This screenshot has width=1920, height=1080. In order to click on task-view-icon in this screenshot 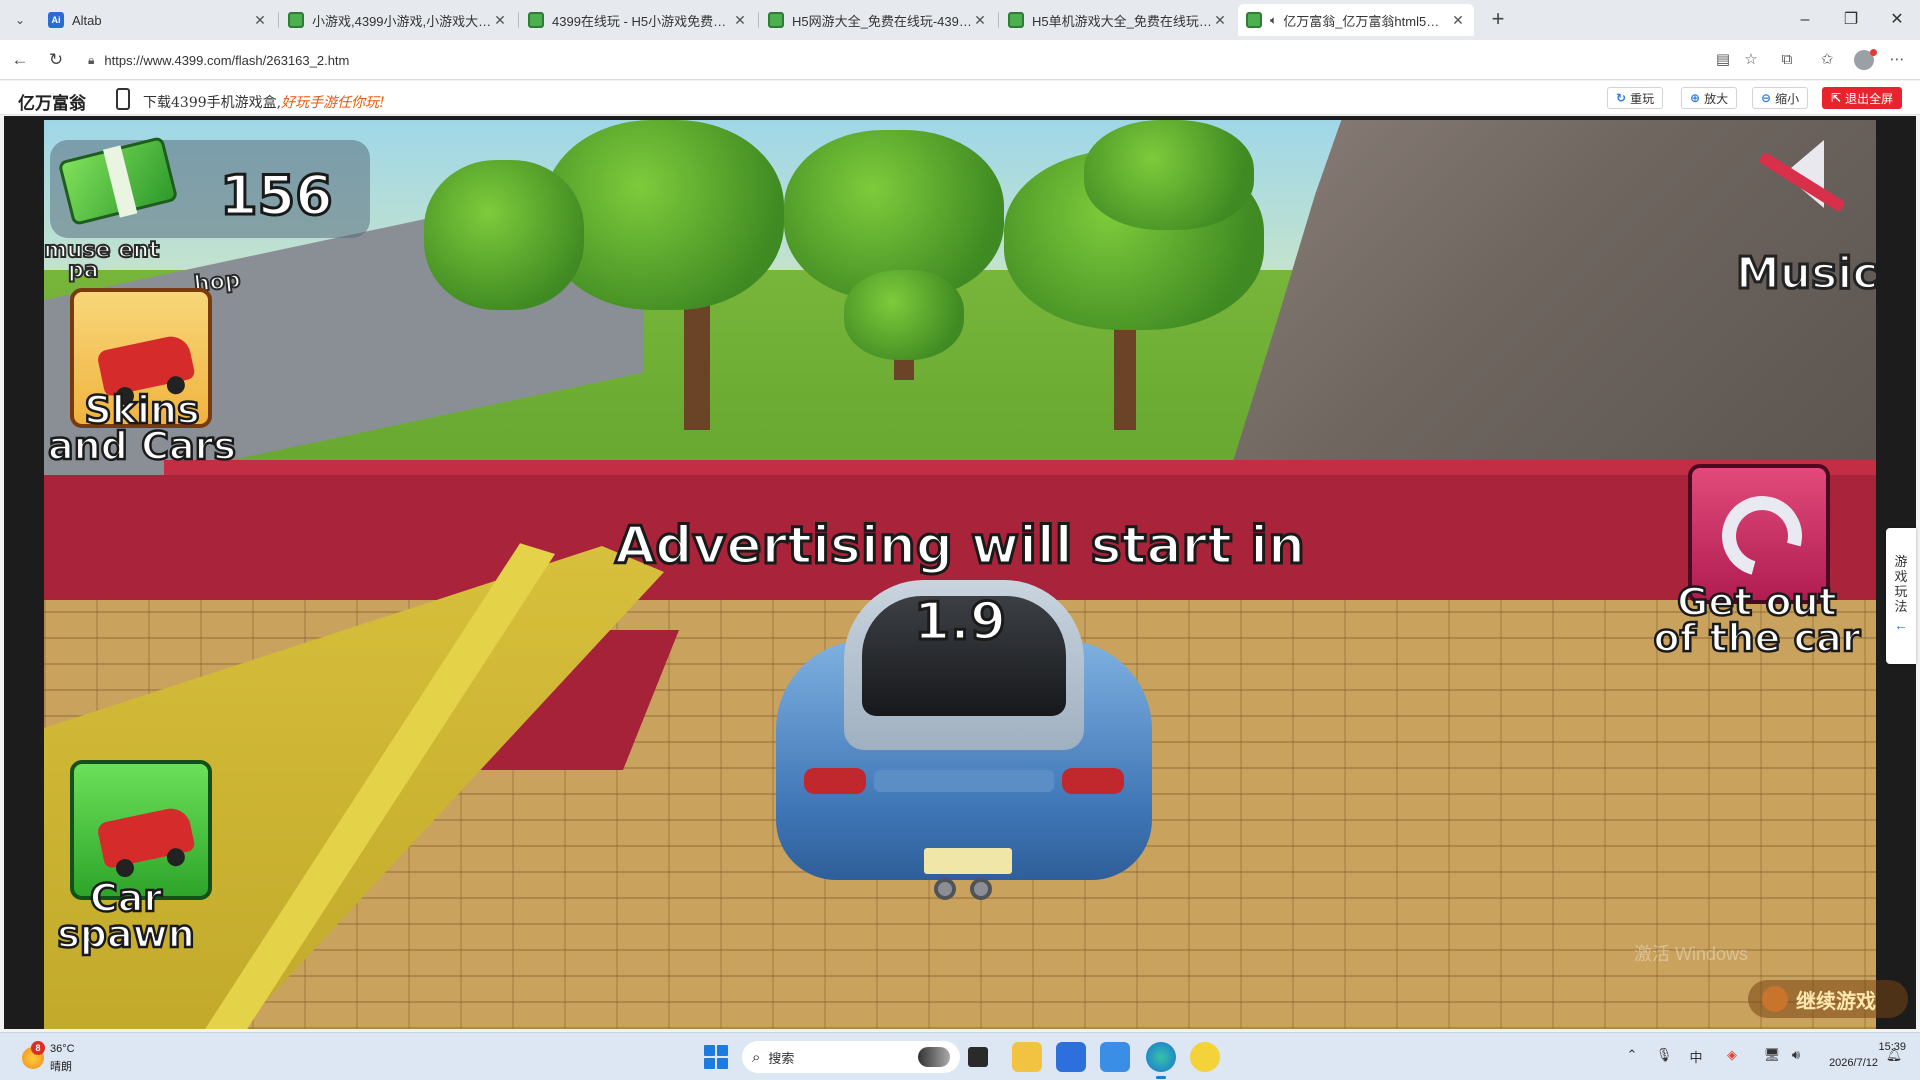, I will do `click(978, 1057)`.